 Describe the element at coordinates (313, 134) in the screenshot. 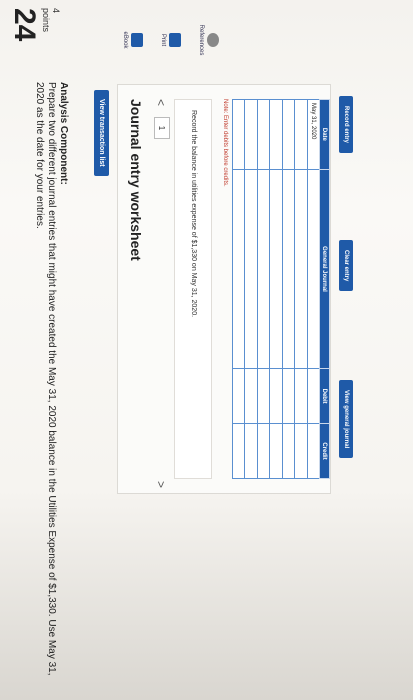

I see `date-cell: May 31, 2020` at that location.